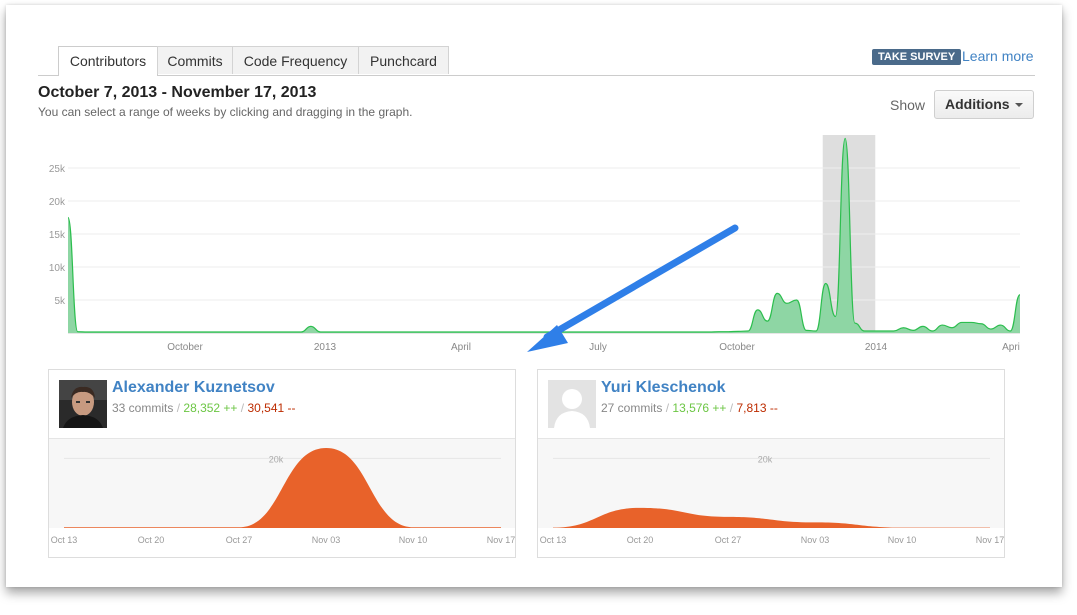 The width and height of the screenshot is (1077, 615). I want to click on x-tick-label: Apri, so click(1011, 347).